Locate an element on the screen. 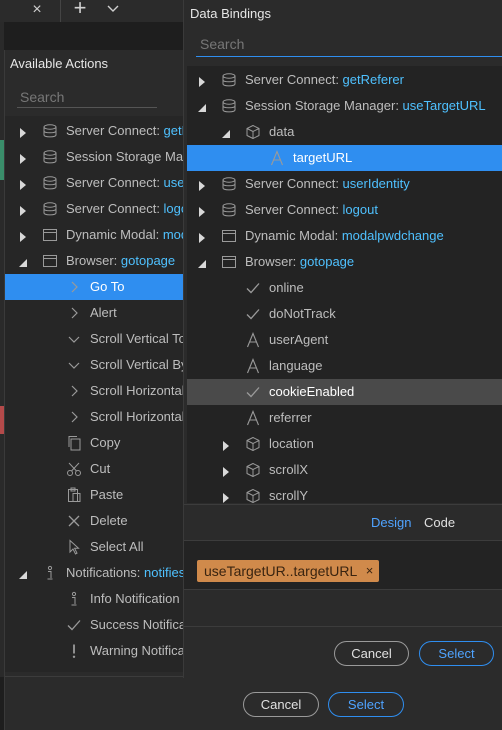  dialog-title: Data Bindings is located at coordinates (230, 13).